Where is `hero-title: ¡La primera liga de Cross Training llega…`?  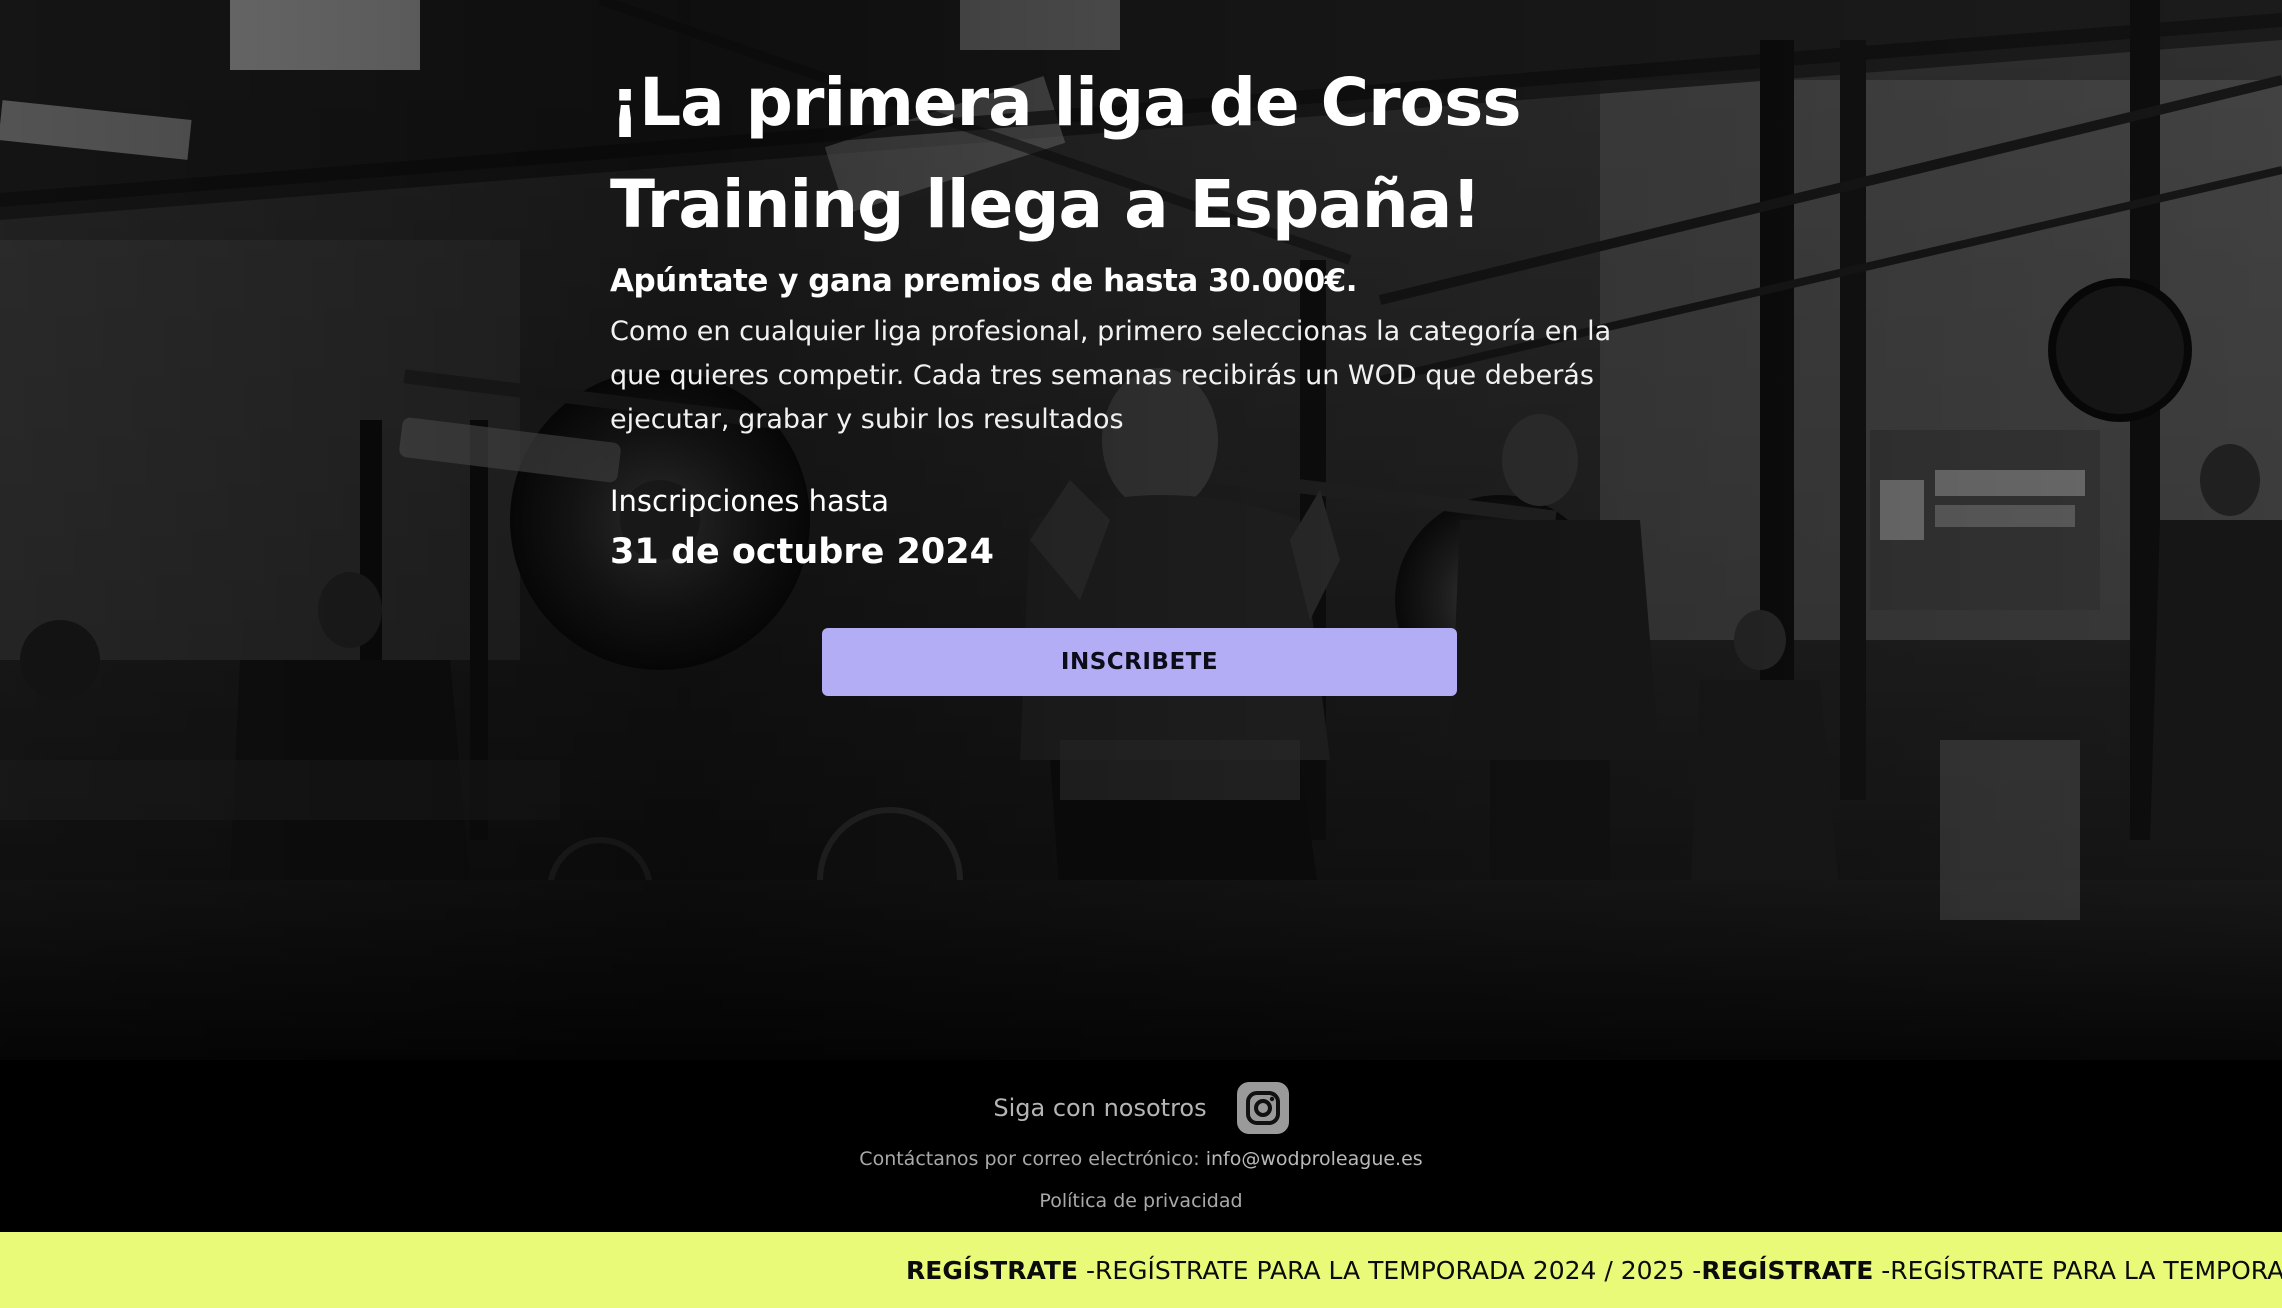 hero-title: ¡La primera liga de Cross Training llega… is located at coordinates (1066, 153).